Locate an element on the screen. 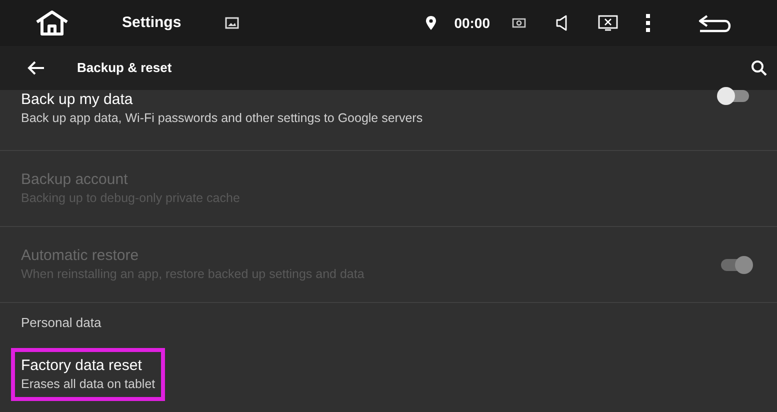 Image resolution: width=777 pixels, height=412 pixels. search-icon is located at coordinates (759, 68).